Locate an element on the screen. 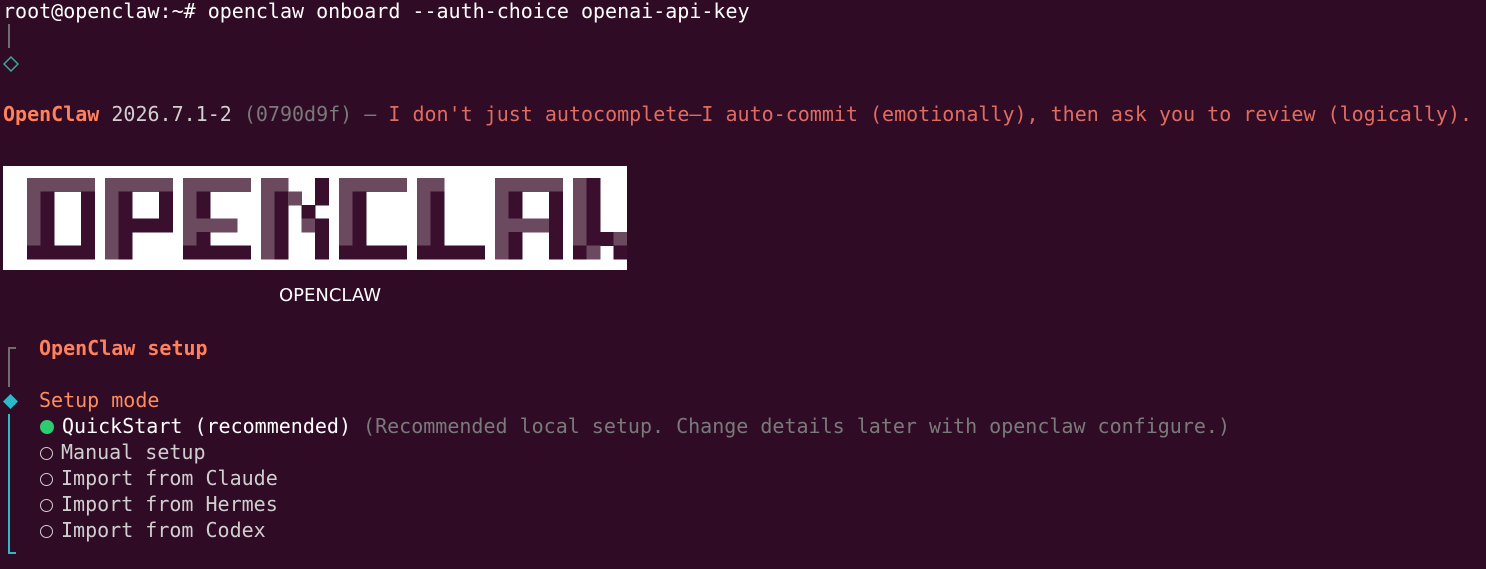 This screenshot has width=1486, height=569. option-import-claude: Import from Claude is located at coordinates (159, 478).